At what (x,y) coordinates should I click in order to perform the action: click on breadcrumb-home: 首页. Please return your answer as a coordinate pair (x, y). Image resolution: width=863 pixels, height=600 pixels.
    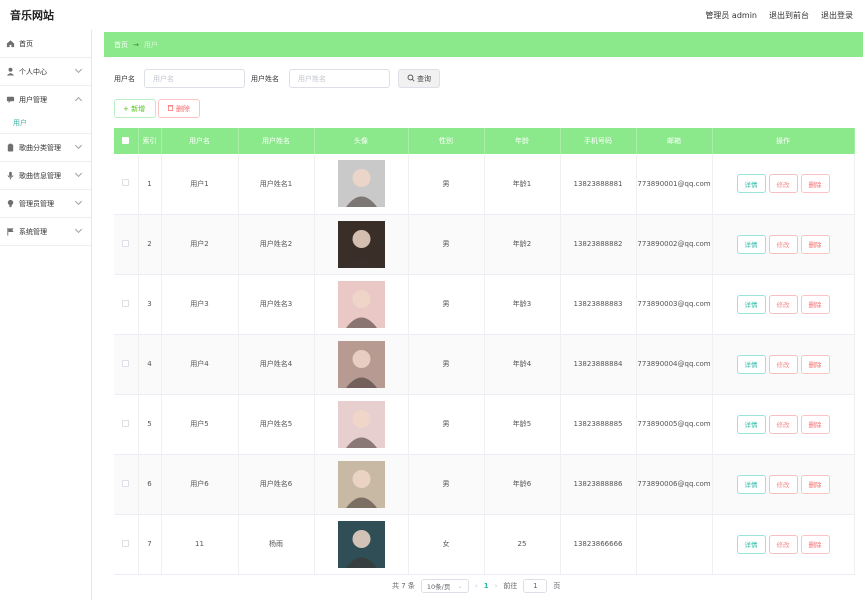
    Looking at the image, I should click on (121, 45).